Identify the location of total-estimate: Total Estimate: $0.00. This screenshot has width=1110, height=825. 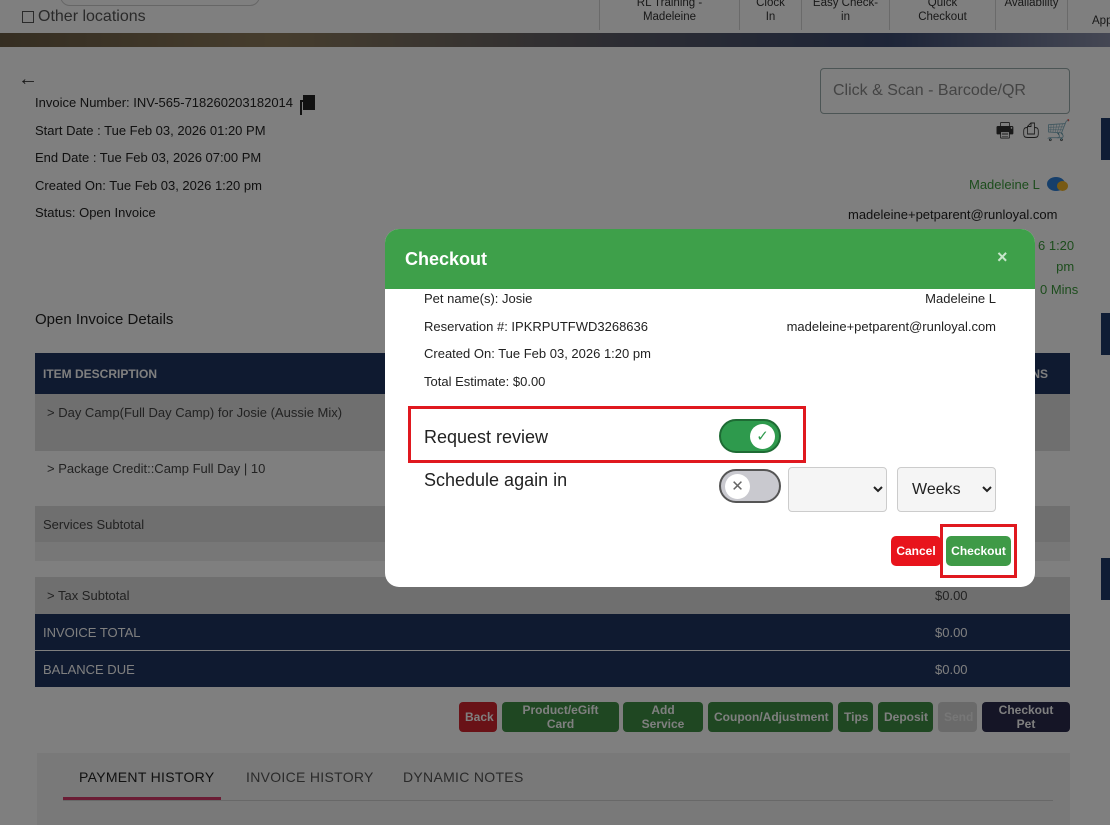
(485, 381).